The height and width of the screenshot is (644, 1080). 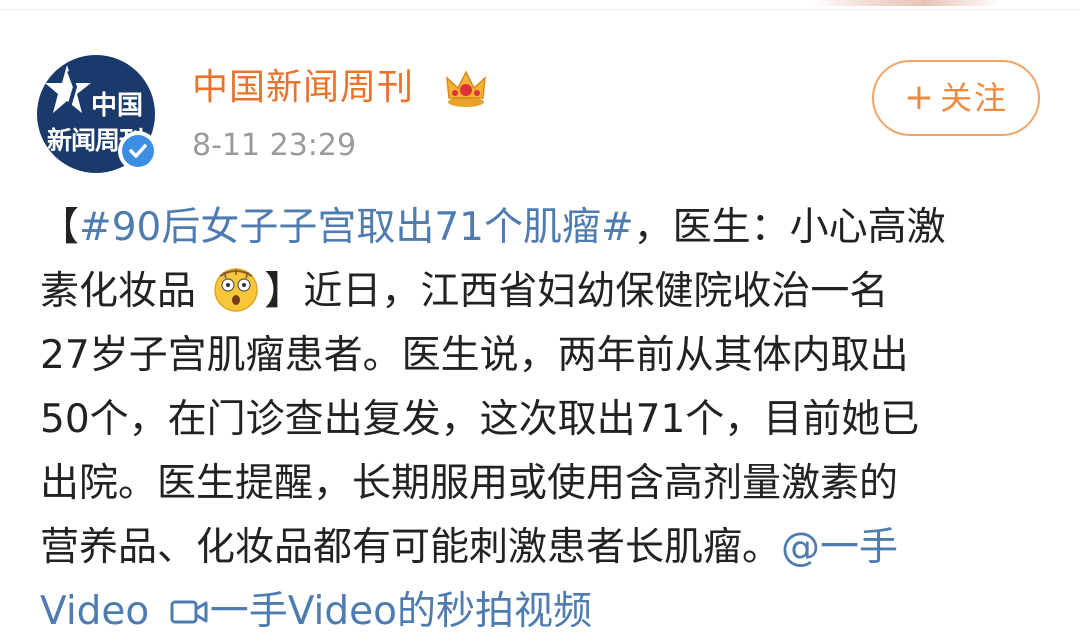 I want to click on verified-icon, so click(x=138, y=151).